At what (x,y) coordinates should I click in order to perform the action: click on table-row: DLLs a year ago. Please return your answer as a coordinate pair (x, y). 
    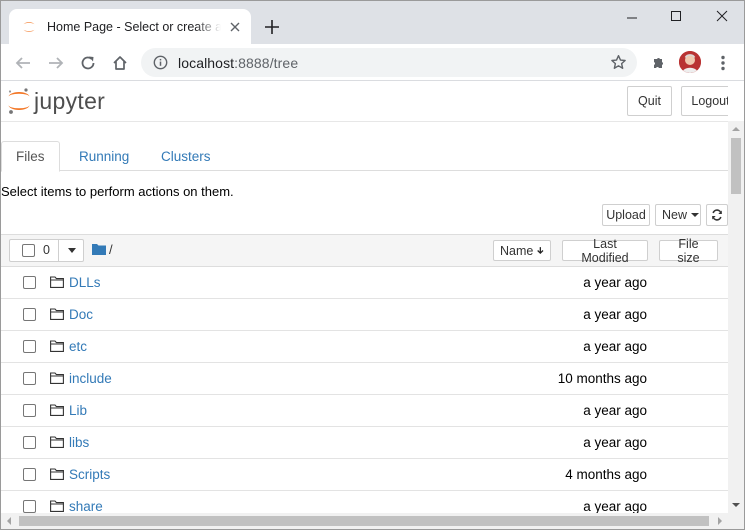
    Looking at the image, I should click on (364, 283).